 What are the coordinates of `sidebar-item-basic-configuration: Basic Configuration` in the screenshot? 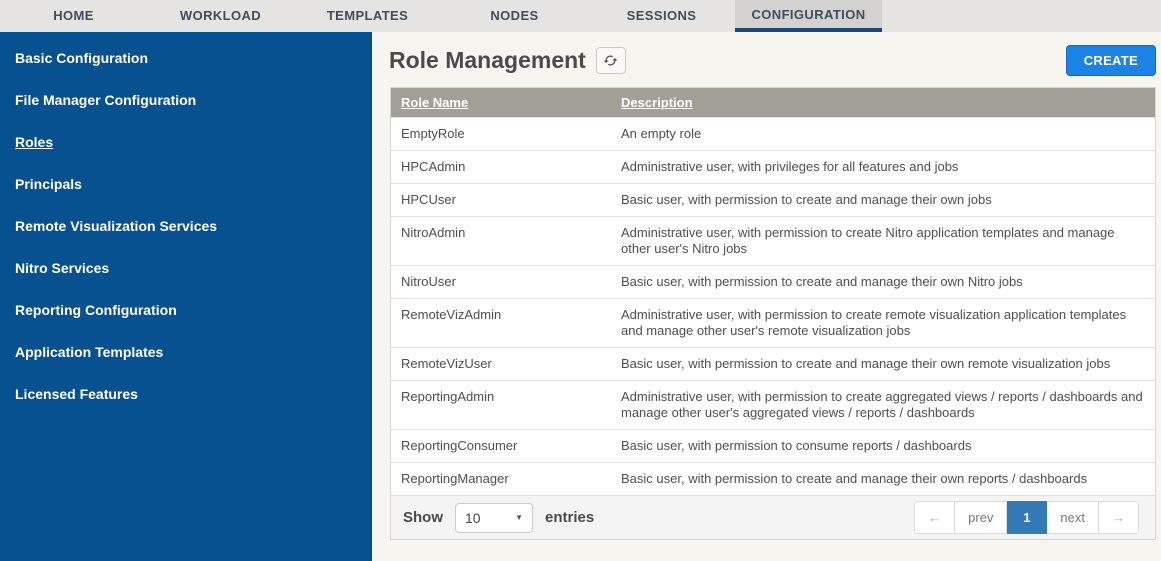 It's located at (186, 58).